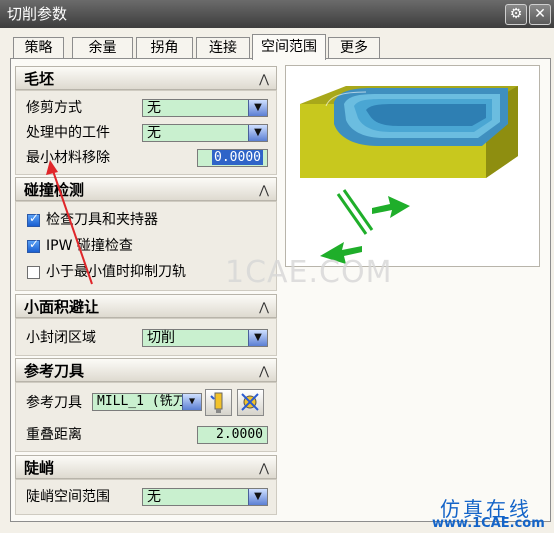 The width and height of the screenshot is (554, 533). What do you see at coordinates (488, 523) in the screenshot?
I see `brand-url: www.1CAE.com` at bounding box center [488, 523].